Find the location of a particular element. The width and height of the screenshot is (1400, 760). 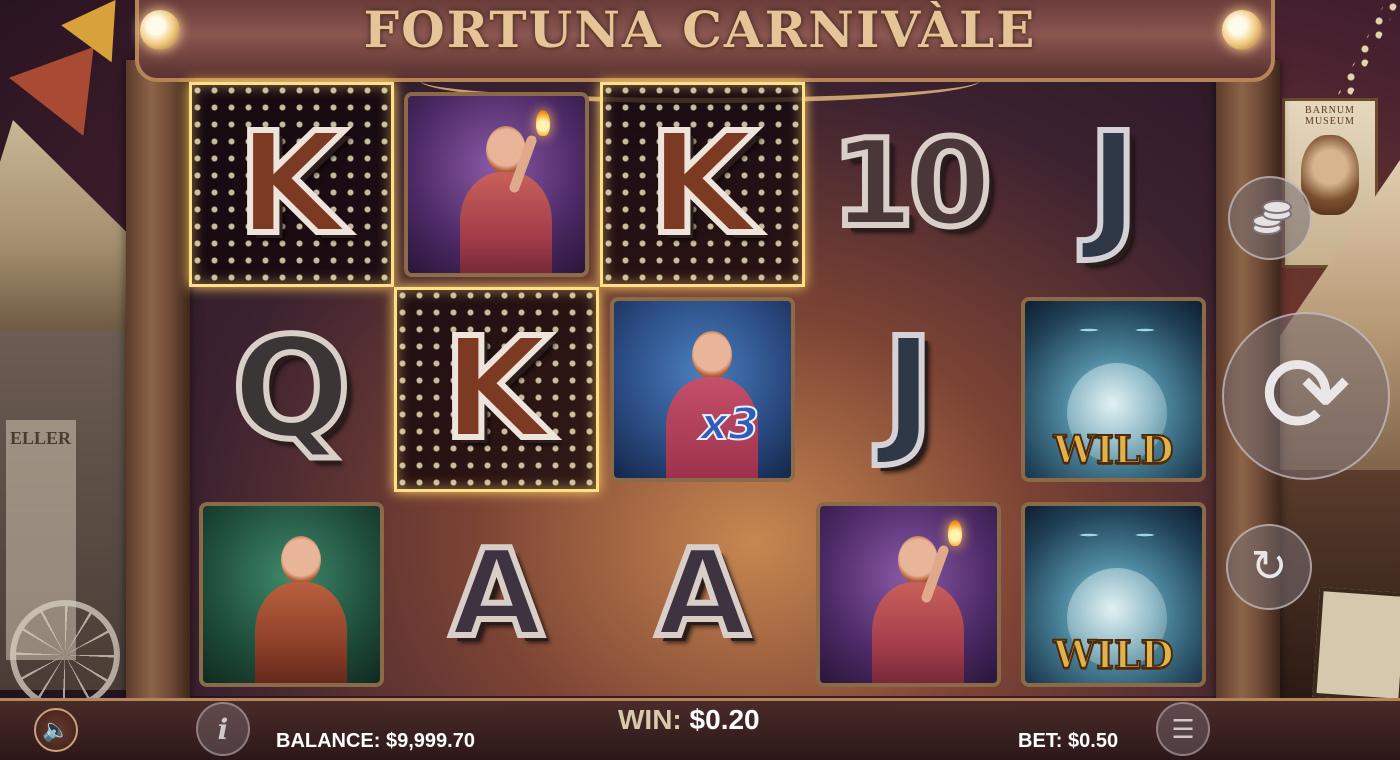

reel-1-row-1-symbol: K is located at coordinates (291, 184).